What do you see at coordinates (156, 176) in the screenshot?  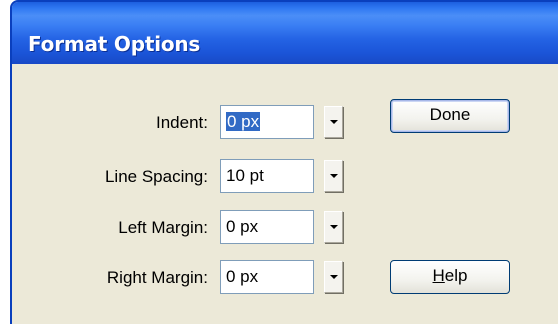 I see `line-spacing-label: Line Spacing:` at bounding box center [156, 176].